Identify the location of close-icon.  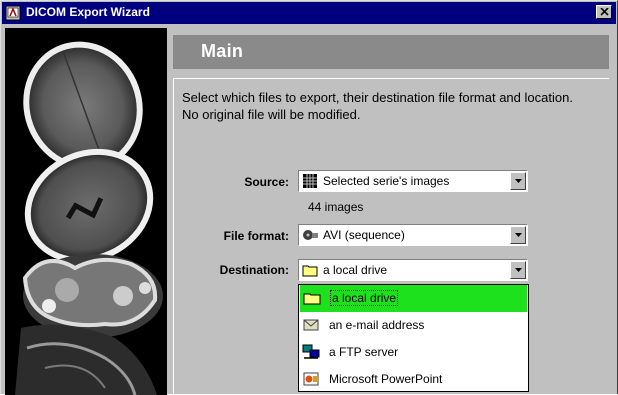
(604, 12).